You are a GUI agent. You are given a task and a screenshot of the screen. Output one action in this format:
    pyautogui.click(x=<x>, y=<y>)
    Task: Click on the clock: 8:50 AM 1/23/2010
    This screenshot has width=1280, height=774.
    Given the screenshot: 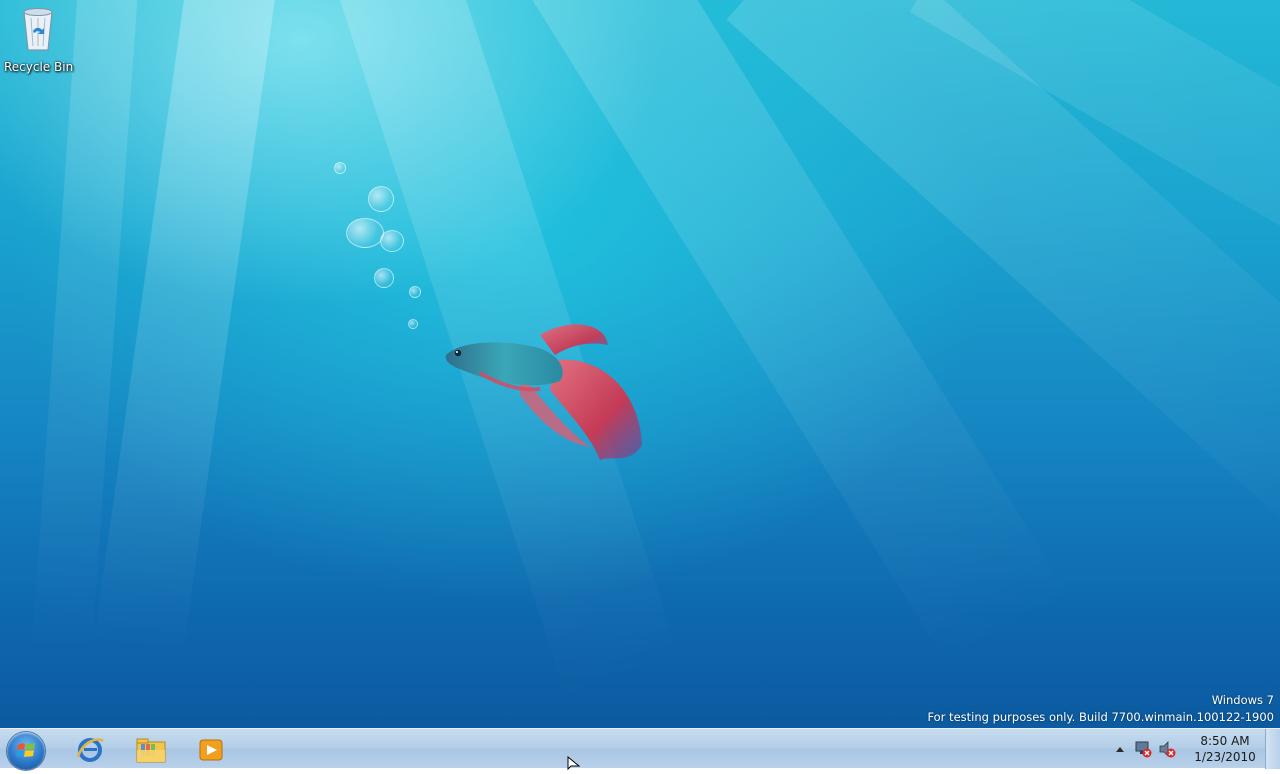 What is the action you would take?
    pyautogui.click(x=1225, y=749)
    